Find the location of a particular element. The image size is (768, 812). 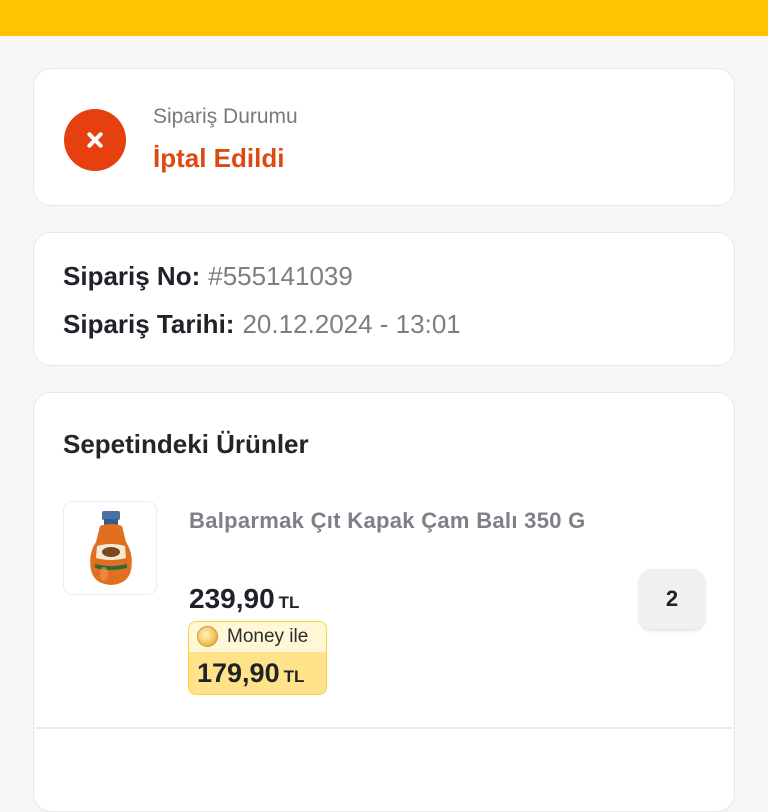

honey-bottle-icon is located at coordinates (111, 548).